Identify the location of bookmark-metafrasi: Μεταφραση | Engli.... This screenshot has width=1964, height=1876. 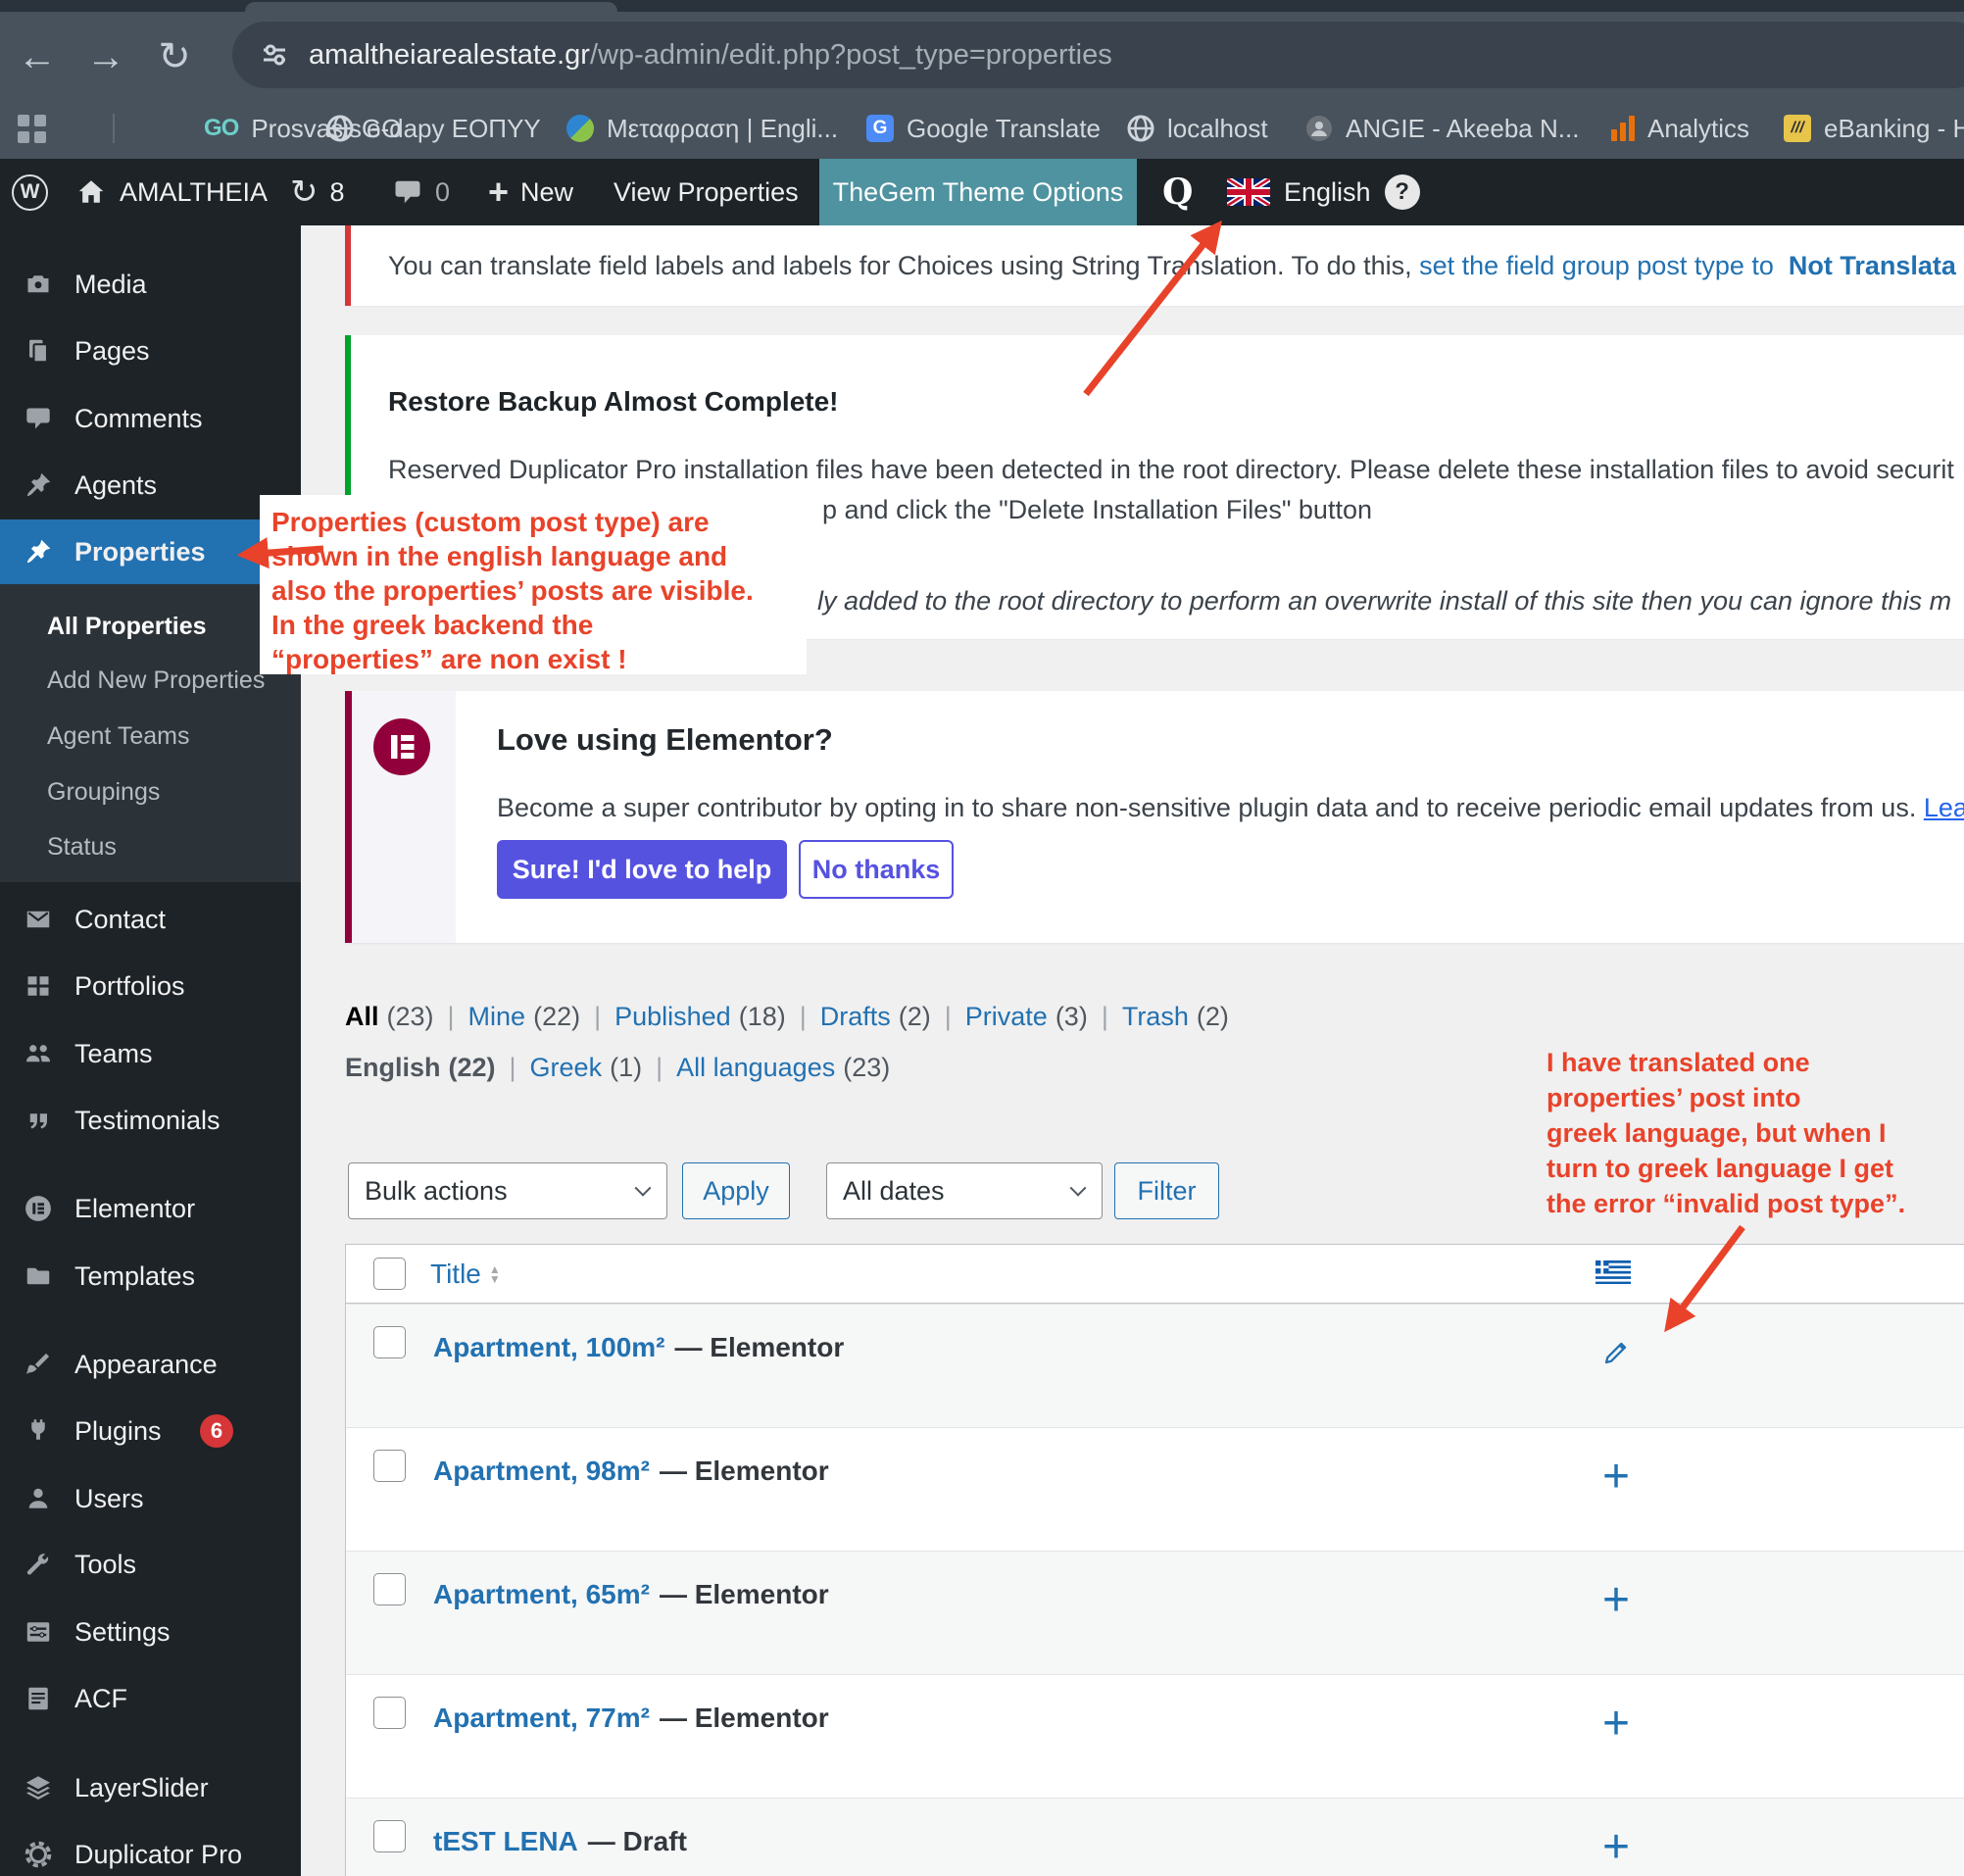
(702, 128).